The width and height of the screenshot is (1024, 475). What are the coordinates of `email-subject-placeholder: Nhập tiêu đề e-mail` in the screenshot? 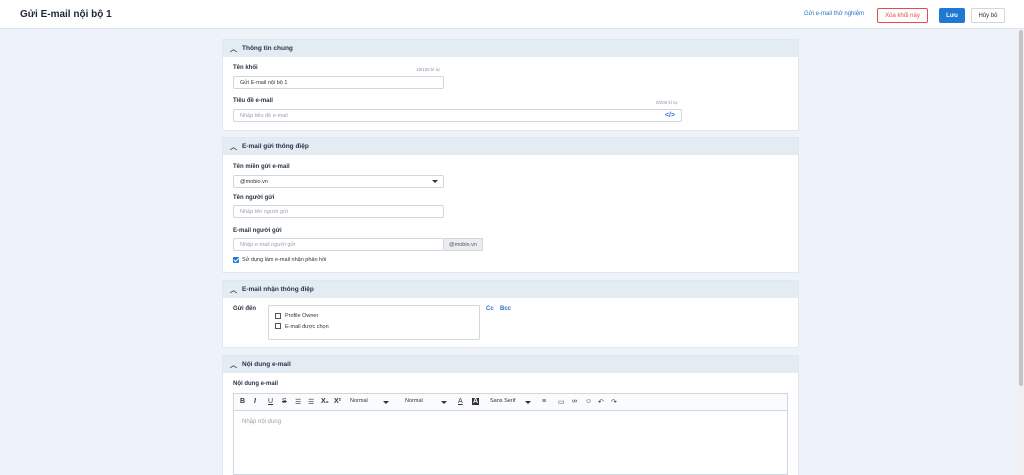 It's located at (264, 115).